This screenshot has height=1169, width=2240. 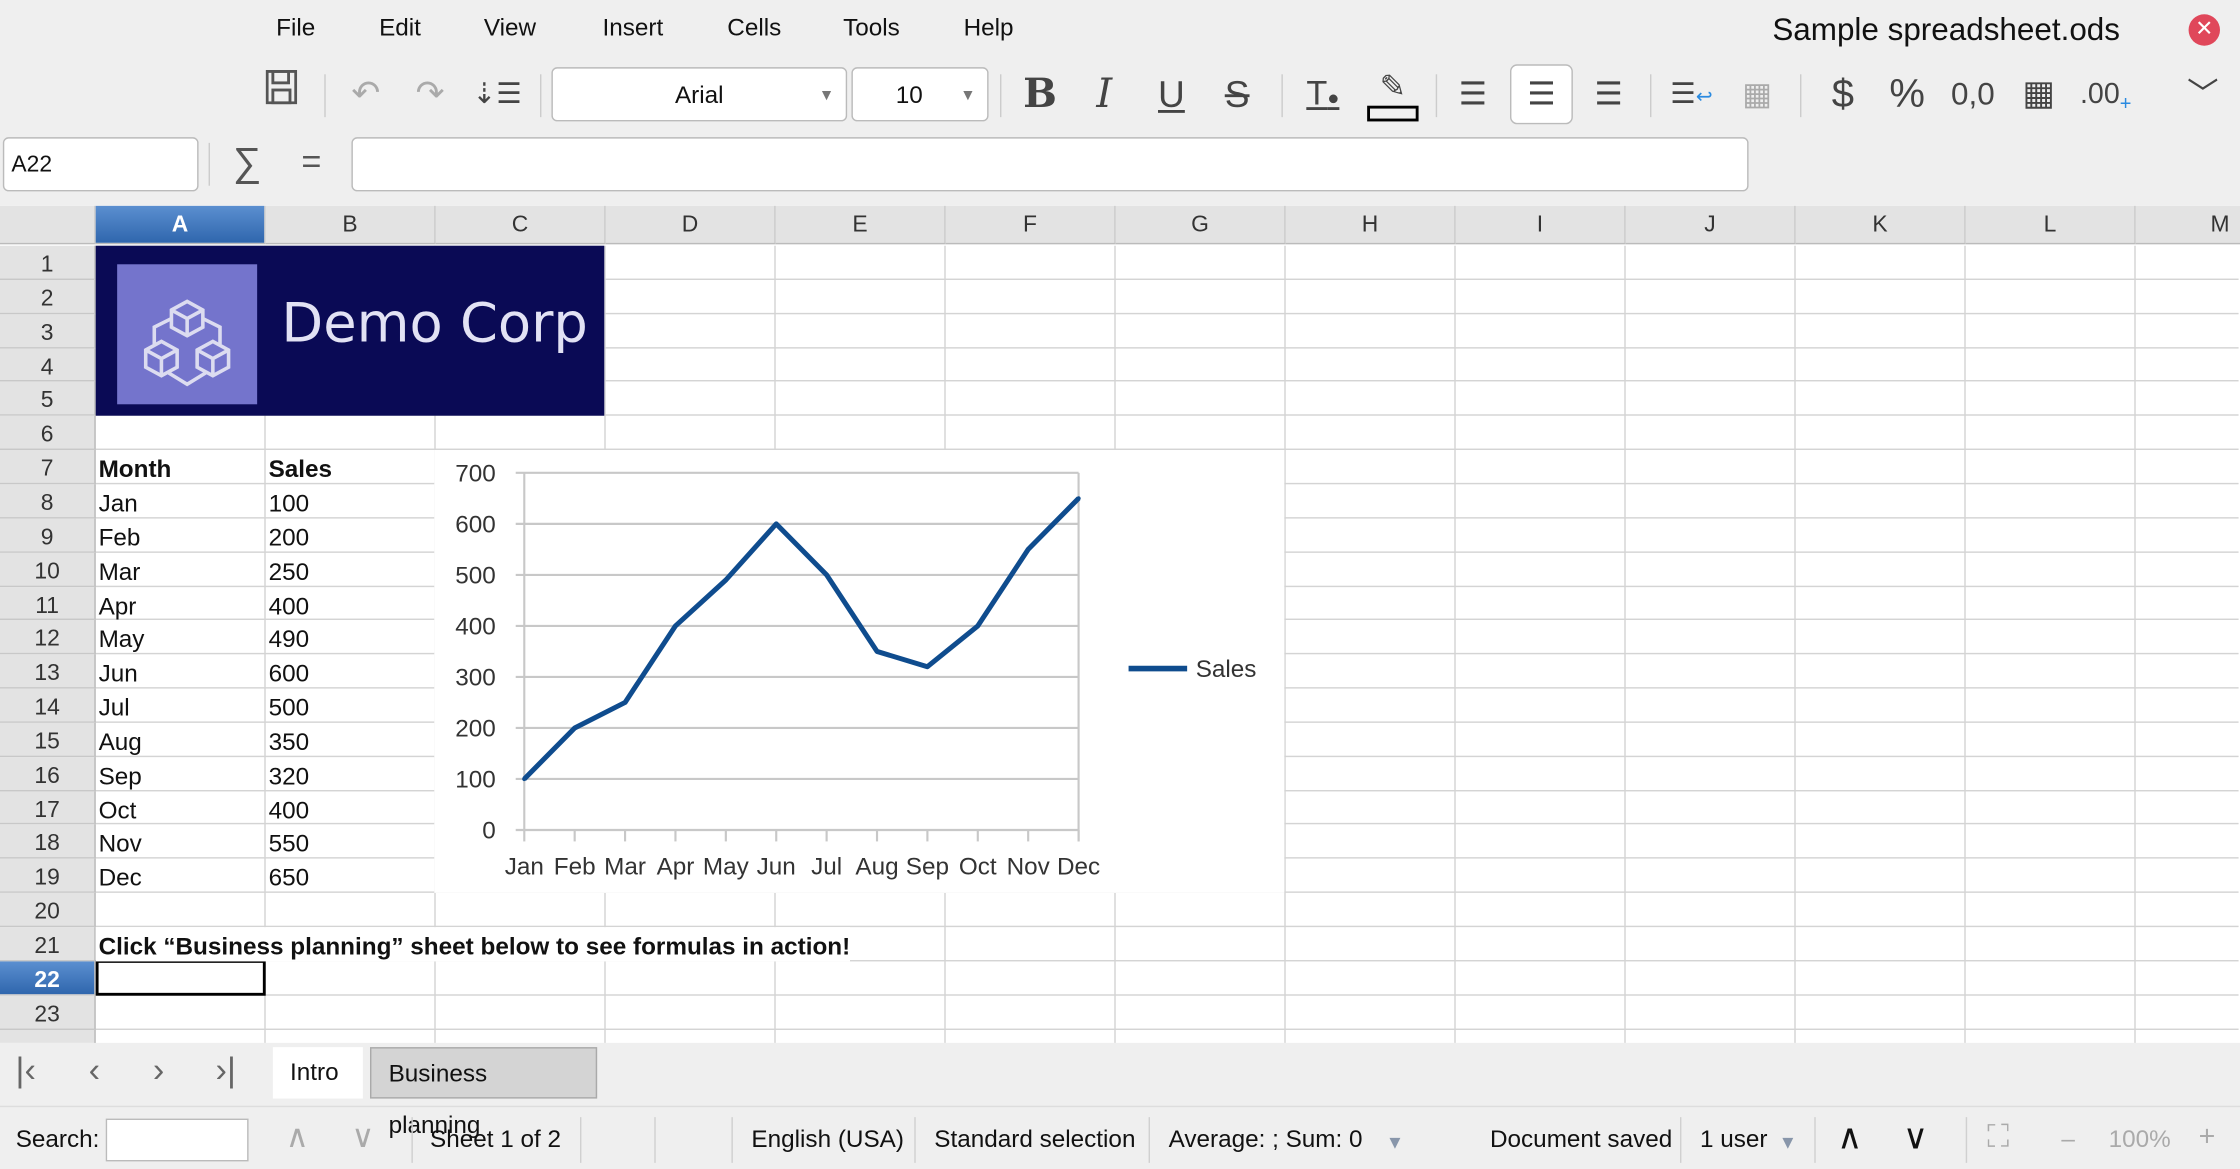 I want to click on sales-cell: 250, so click(x=288, y=570).